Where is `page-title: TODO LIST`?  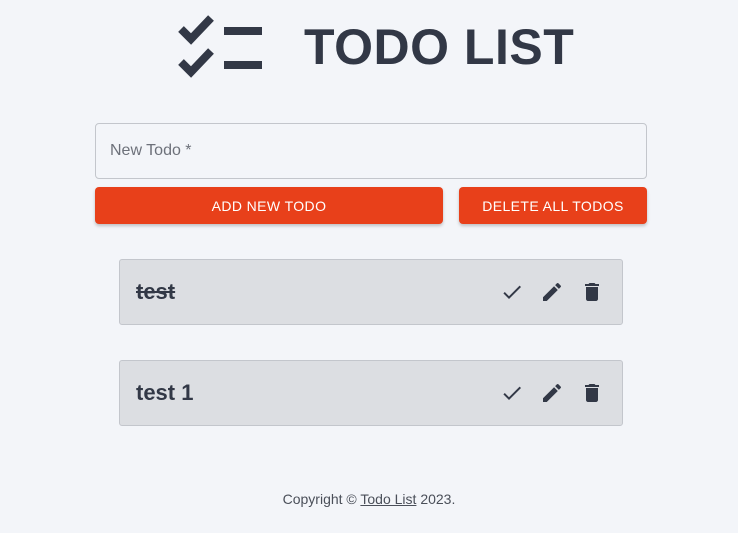
page-title: TODO LIST is located at coordinates (439, 47).